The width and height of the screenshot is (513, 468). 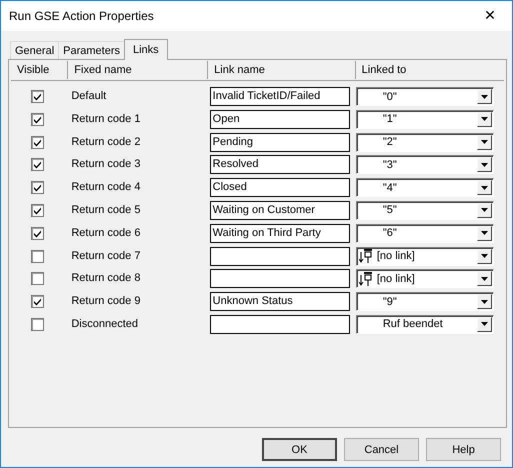 I want to click on fixed-name: Return code 5, so click(x=105, y=210).